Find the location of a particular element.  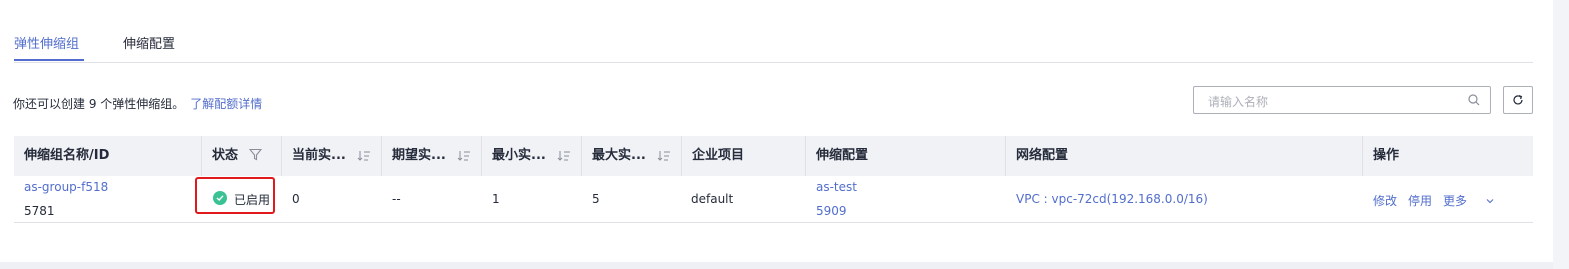

modify-button: 修改 is located at coordinates (1385, 201).